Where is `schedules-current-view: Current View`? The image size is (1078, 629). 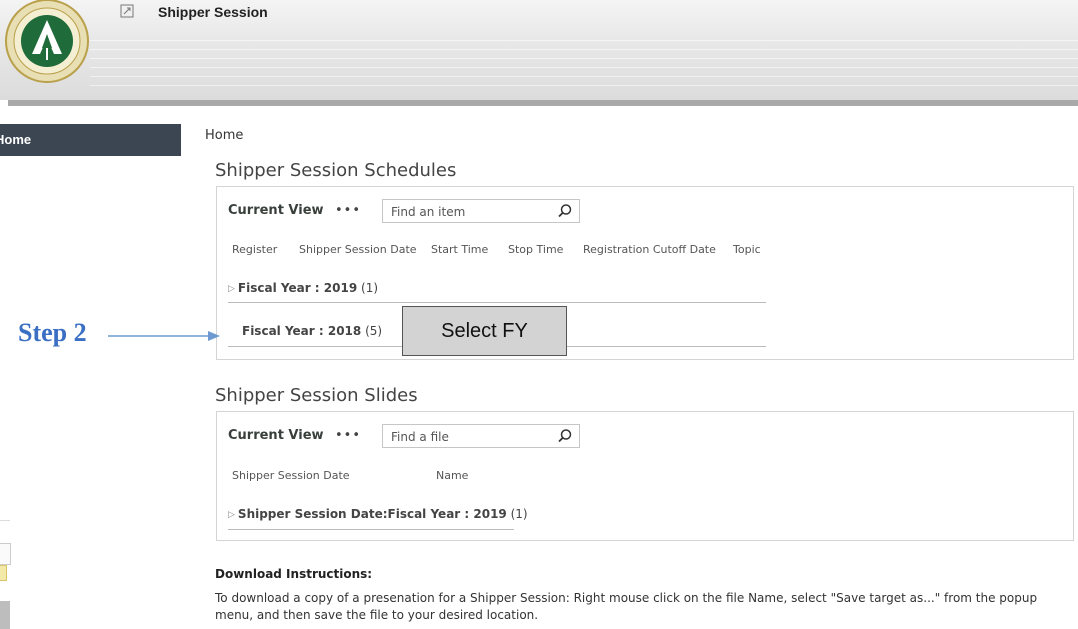
schedules-current-view: Current View is located at coordinates (276, 210).